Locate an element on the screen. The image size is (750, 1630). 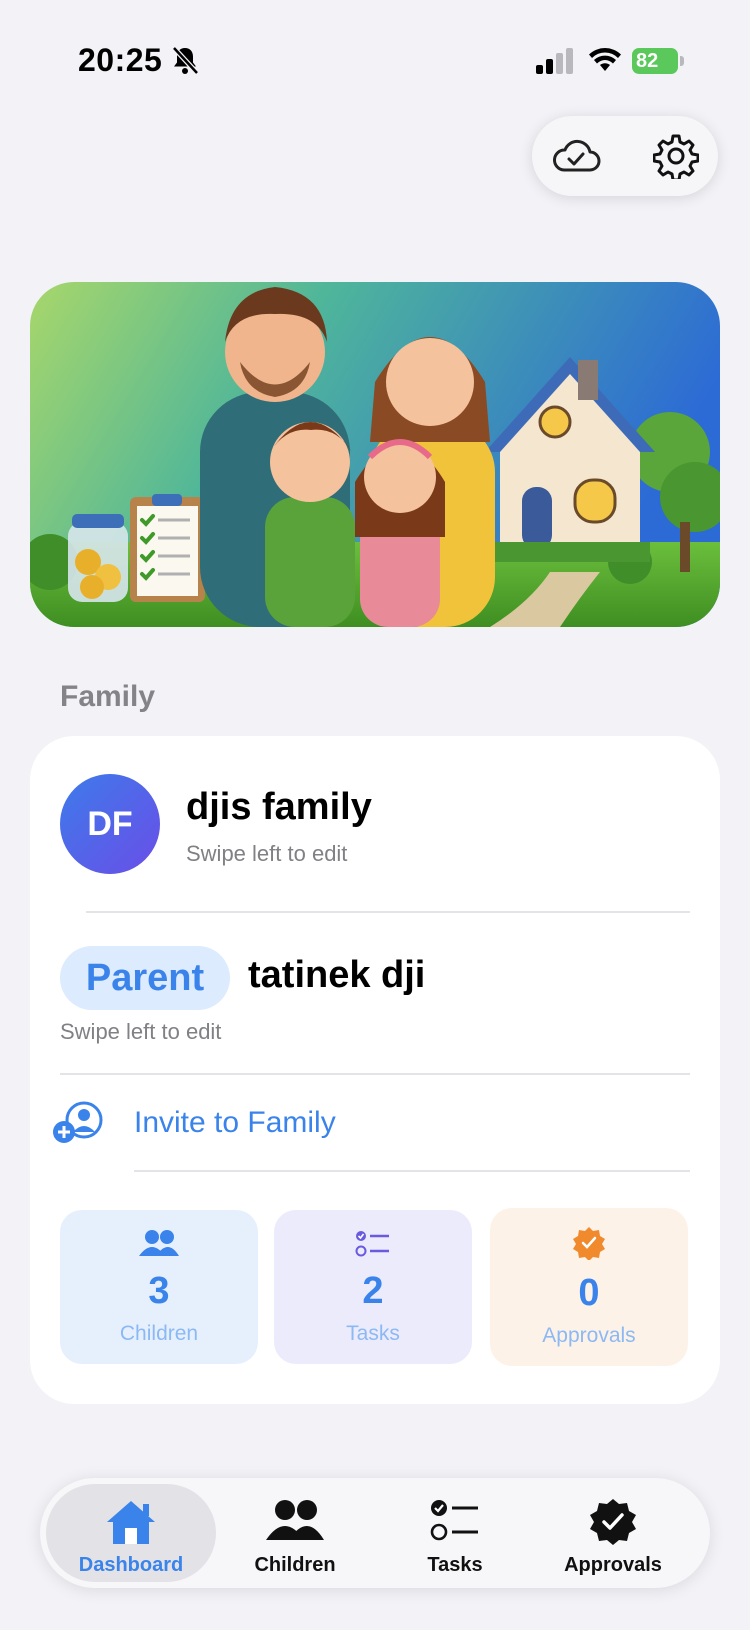
bell-slash-icon is located at coordinates (185, 60).